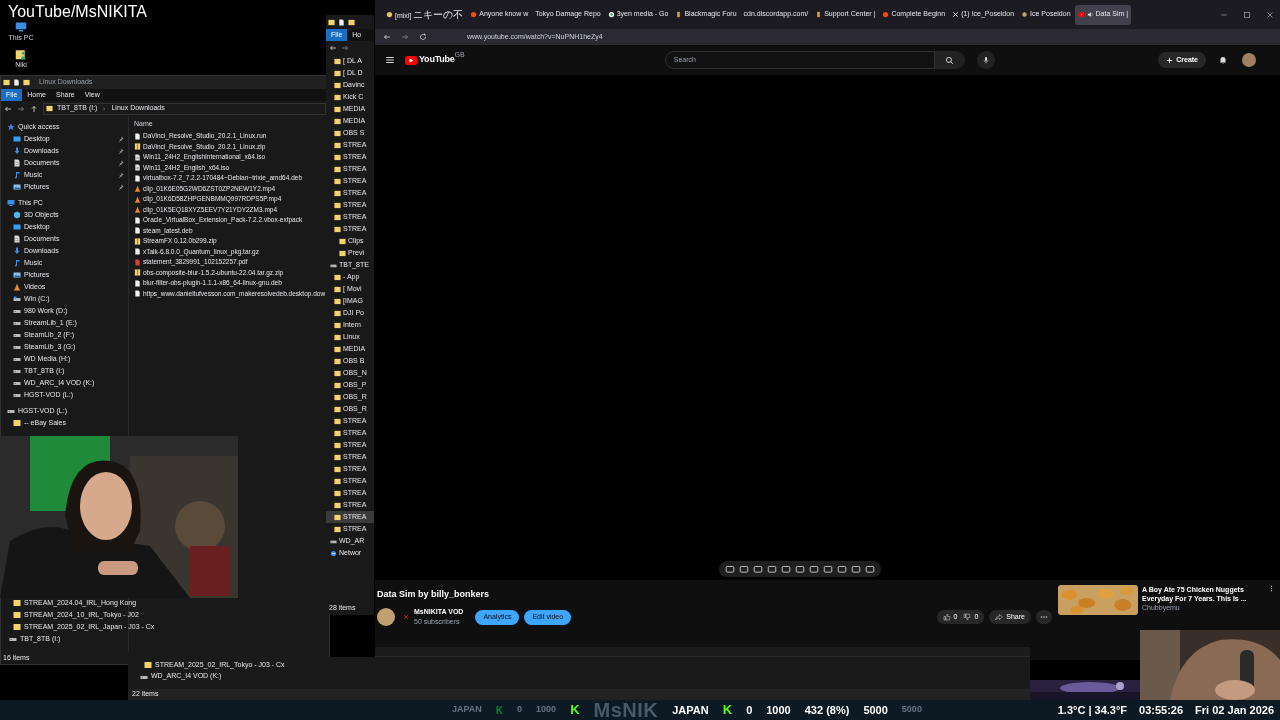 The height and width of the screenshot is (720, 1280). Describe the element at coordinates (21, 27) in the screenshot. I see `computer-icon` at that location.